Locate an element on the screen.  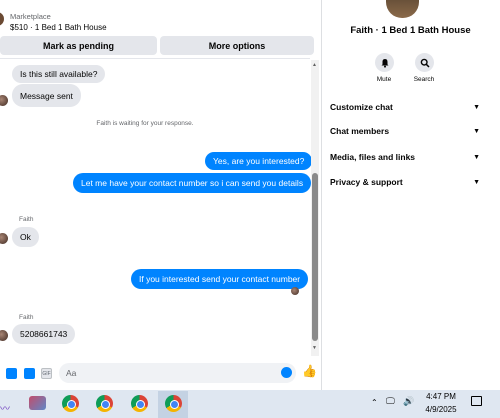
emoji-icon is located at coordinates (286, 372).